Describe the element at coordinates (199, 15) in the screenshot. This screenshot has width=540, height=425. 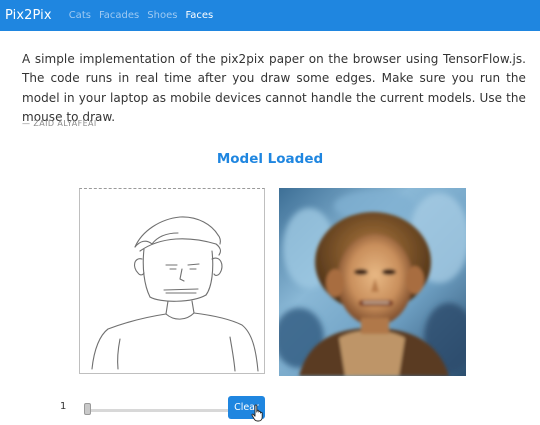
I see `nav-item-faces: Faces` at that location.